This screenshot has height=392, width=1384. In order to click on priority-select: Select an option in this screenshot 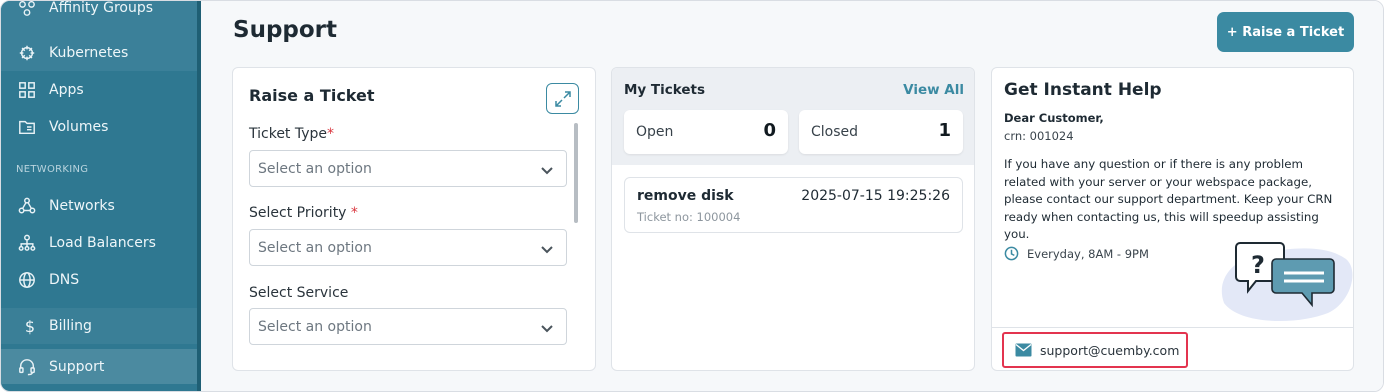, I will do `click(408, 247)`.